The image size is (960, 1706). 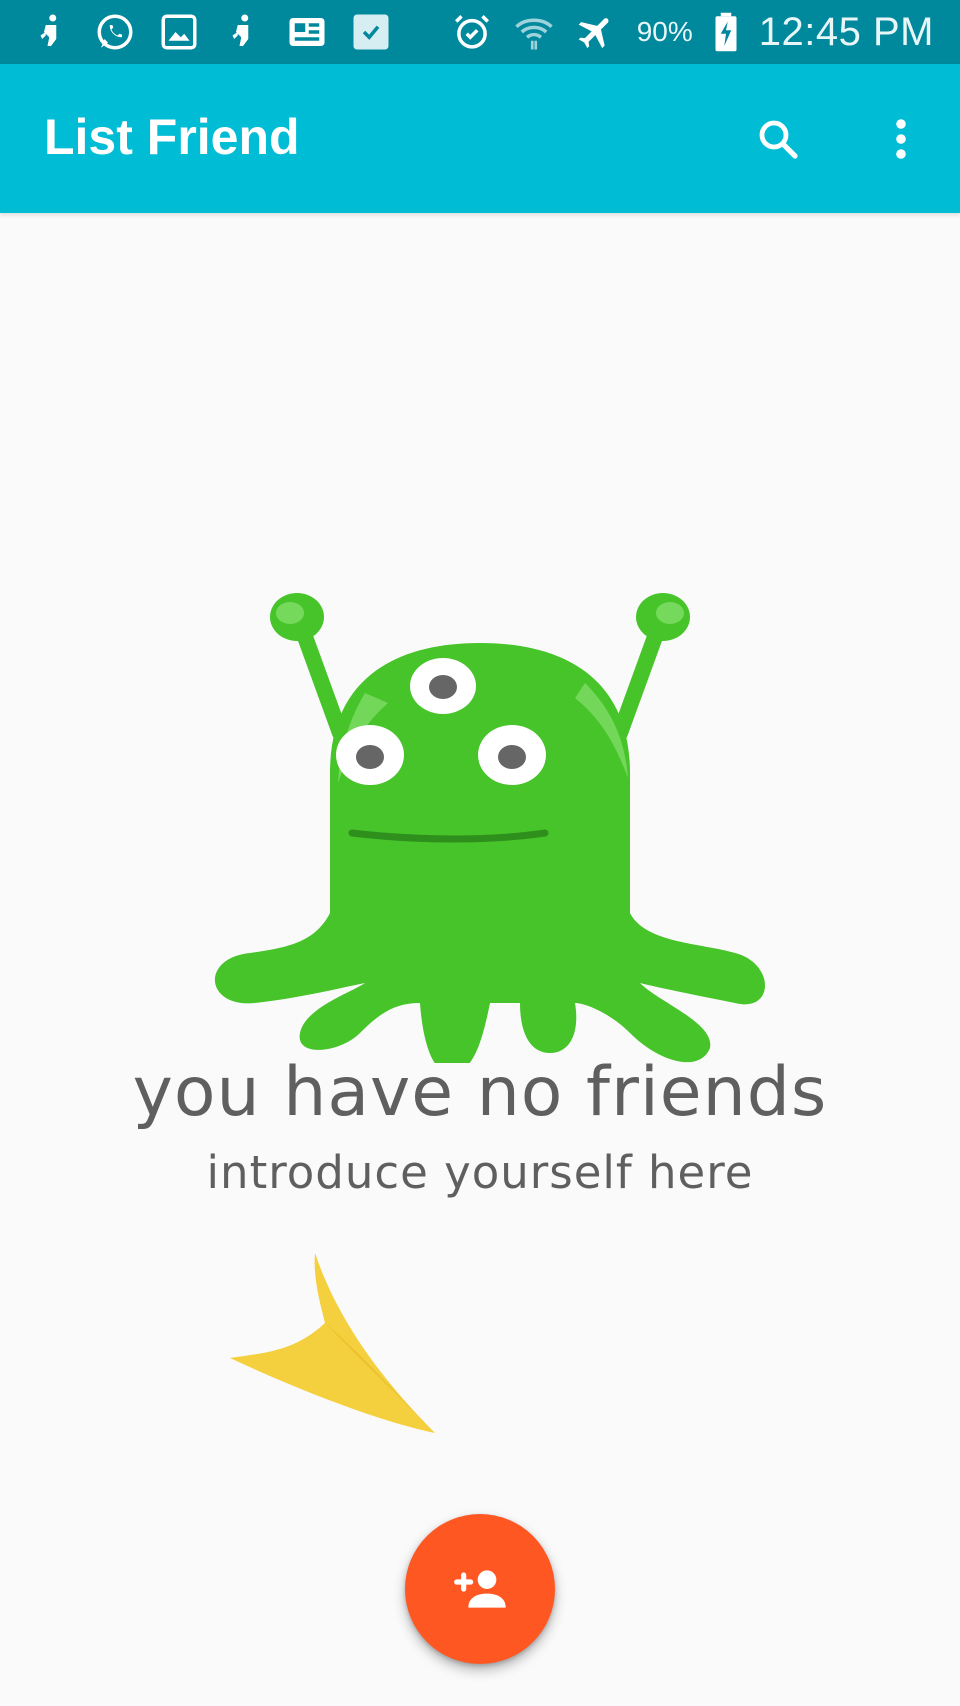 I want to click on search-icon, so click(x=778, y=139).